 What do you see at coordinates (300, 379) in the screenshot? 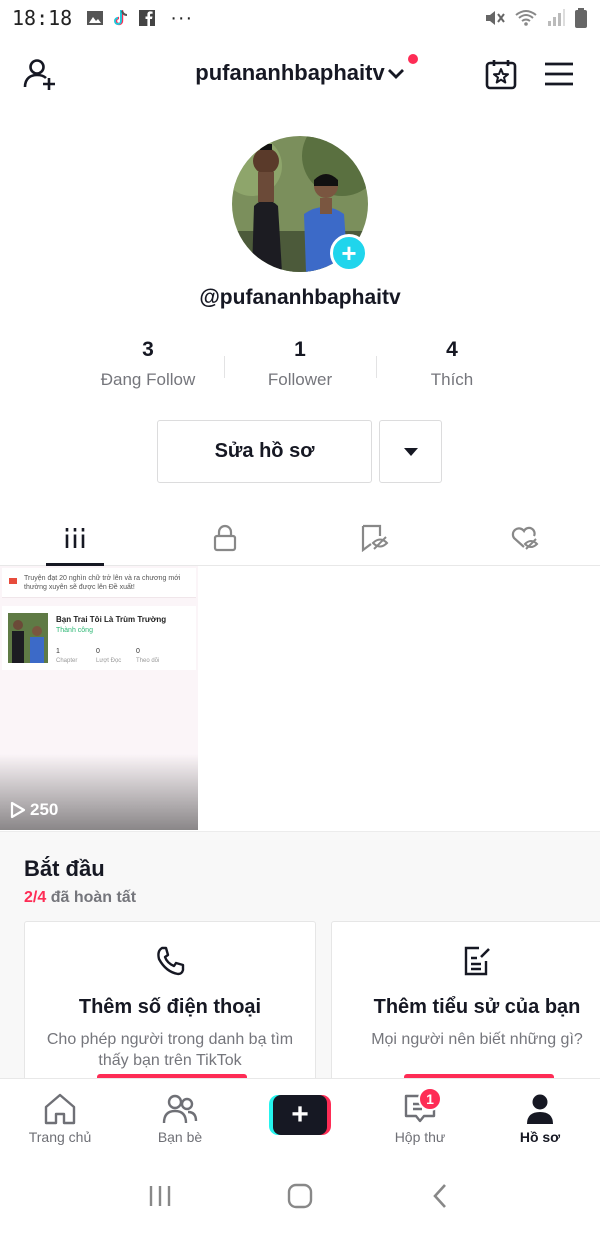
I see `stat-label: Follower` at bounding box center [300, 379].